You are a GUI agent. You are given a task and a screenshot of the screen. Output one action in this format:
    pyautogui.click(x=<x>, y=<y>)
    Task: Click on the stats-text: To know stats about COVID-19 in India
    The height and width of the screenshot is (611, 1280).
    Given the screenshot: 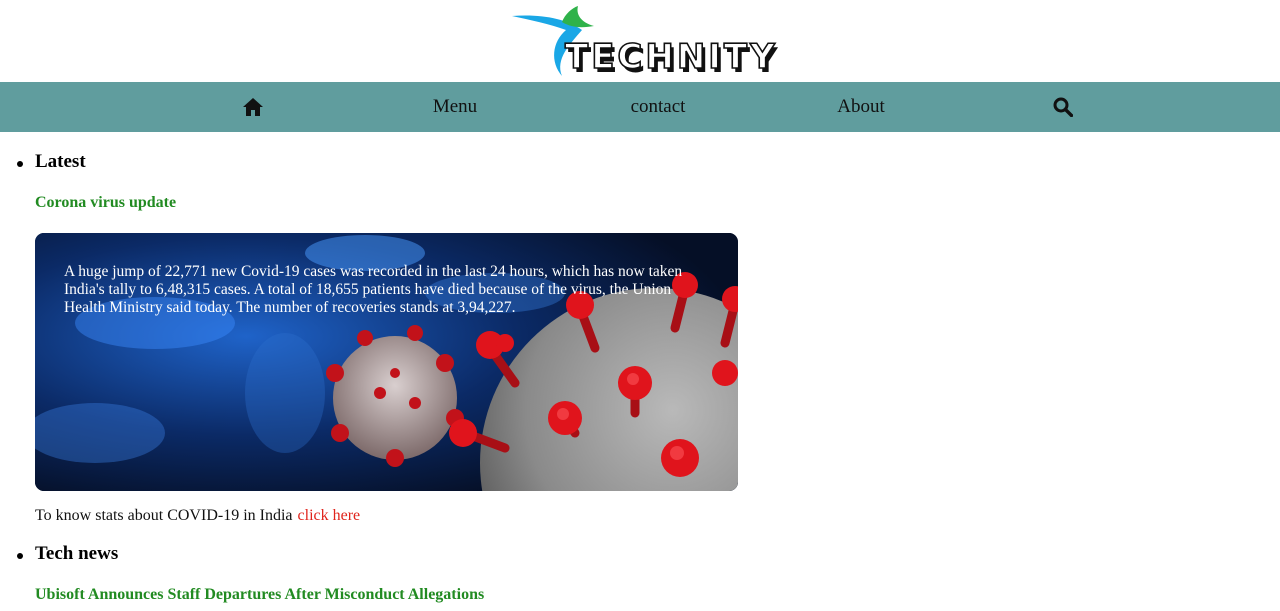 What is the action you would take?
    pyautogui.click(x=164, y=515)
    